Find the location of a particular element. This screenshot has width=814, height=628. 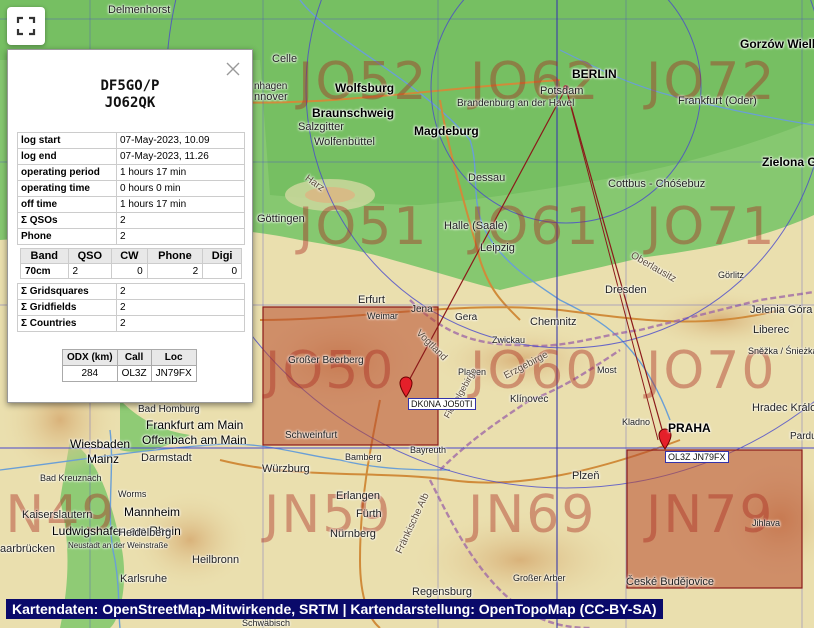

digi-cell: 0 is located at coordinates (222, 271).